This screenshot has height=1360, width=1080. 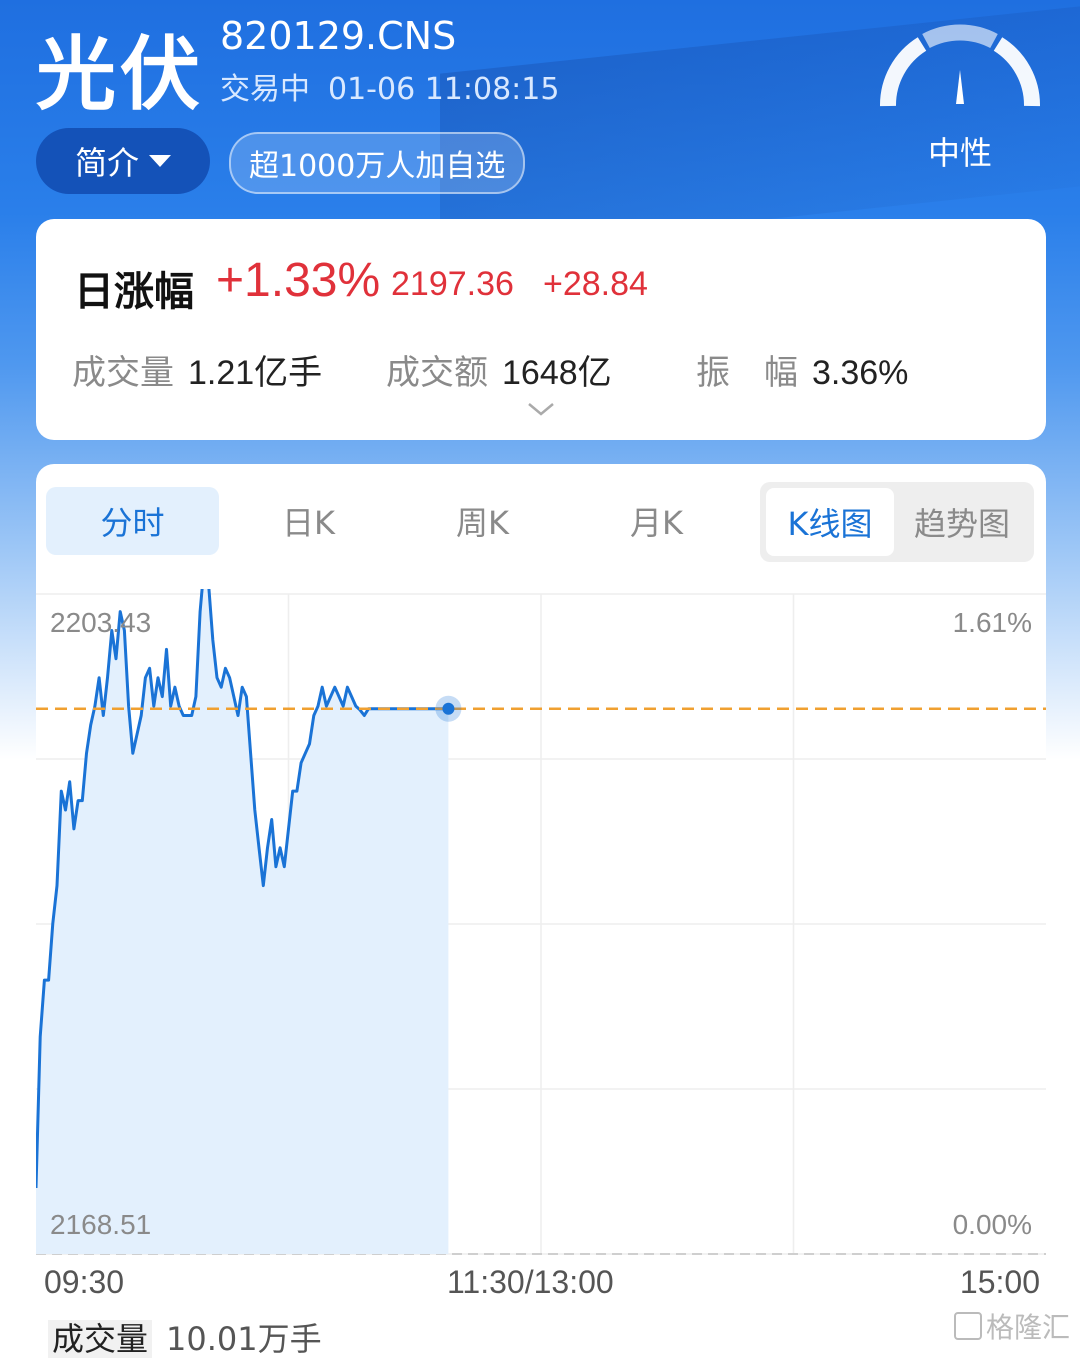 What do you see at coordinates (106, 163) in the screenshot?
I see `intro-label: 简介` at bounding box center [106, 163].